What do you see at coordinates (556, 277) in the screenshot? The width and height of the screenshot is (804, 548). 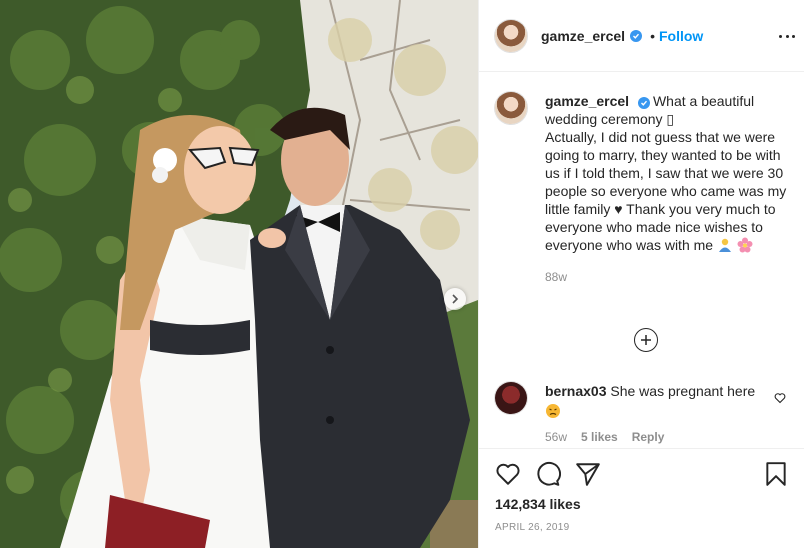 I see `caption-timestamp: 88w` at bounding box center [556, 277].